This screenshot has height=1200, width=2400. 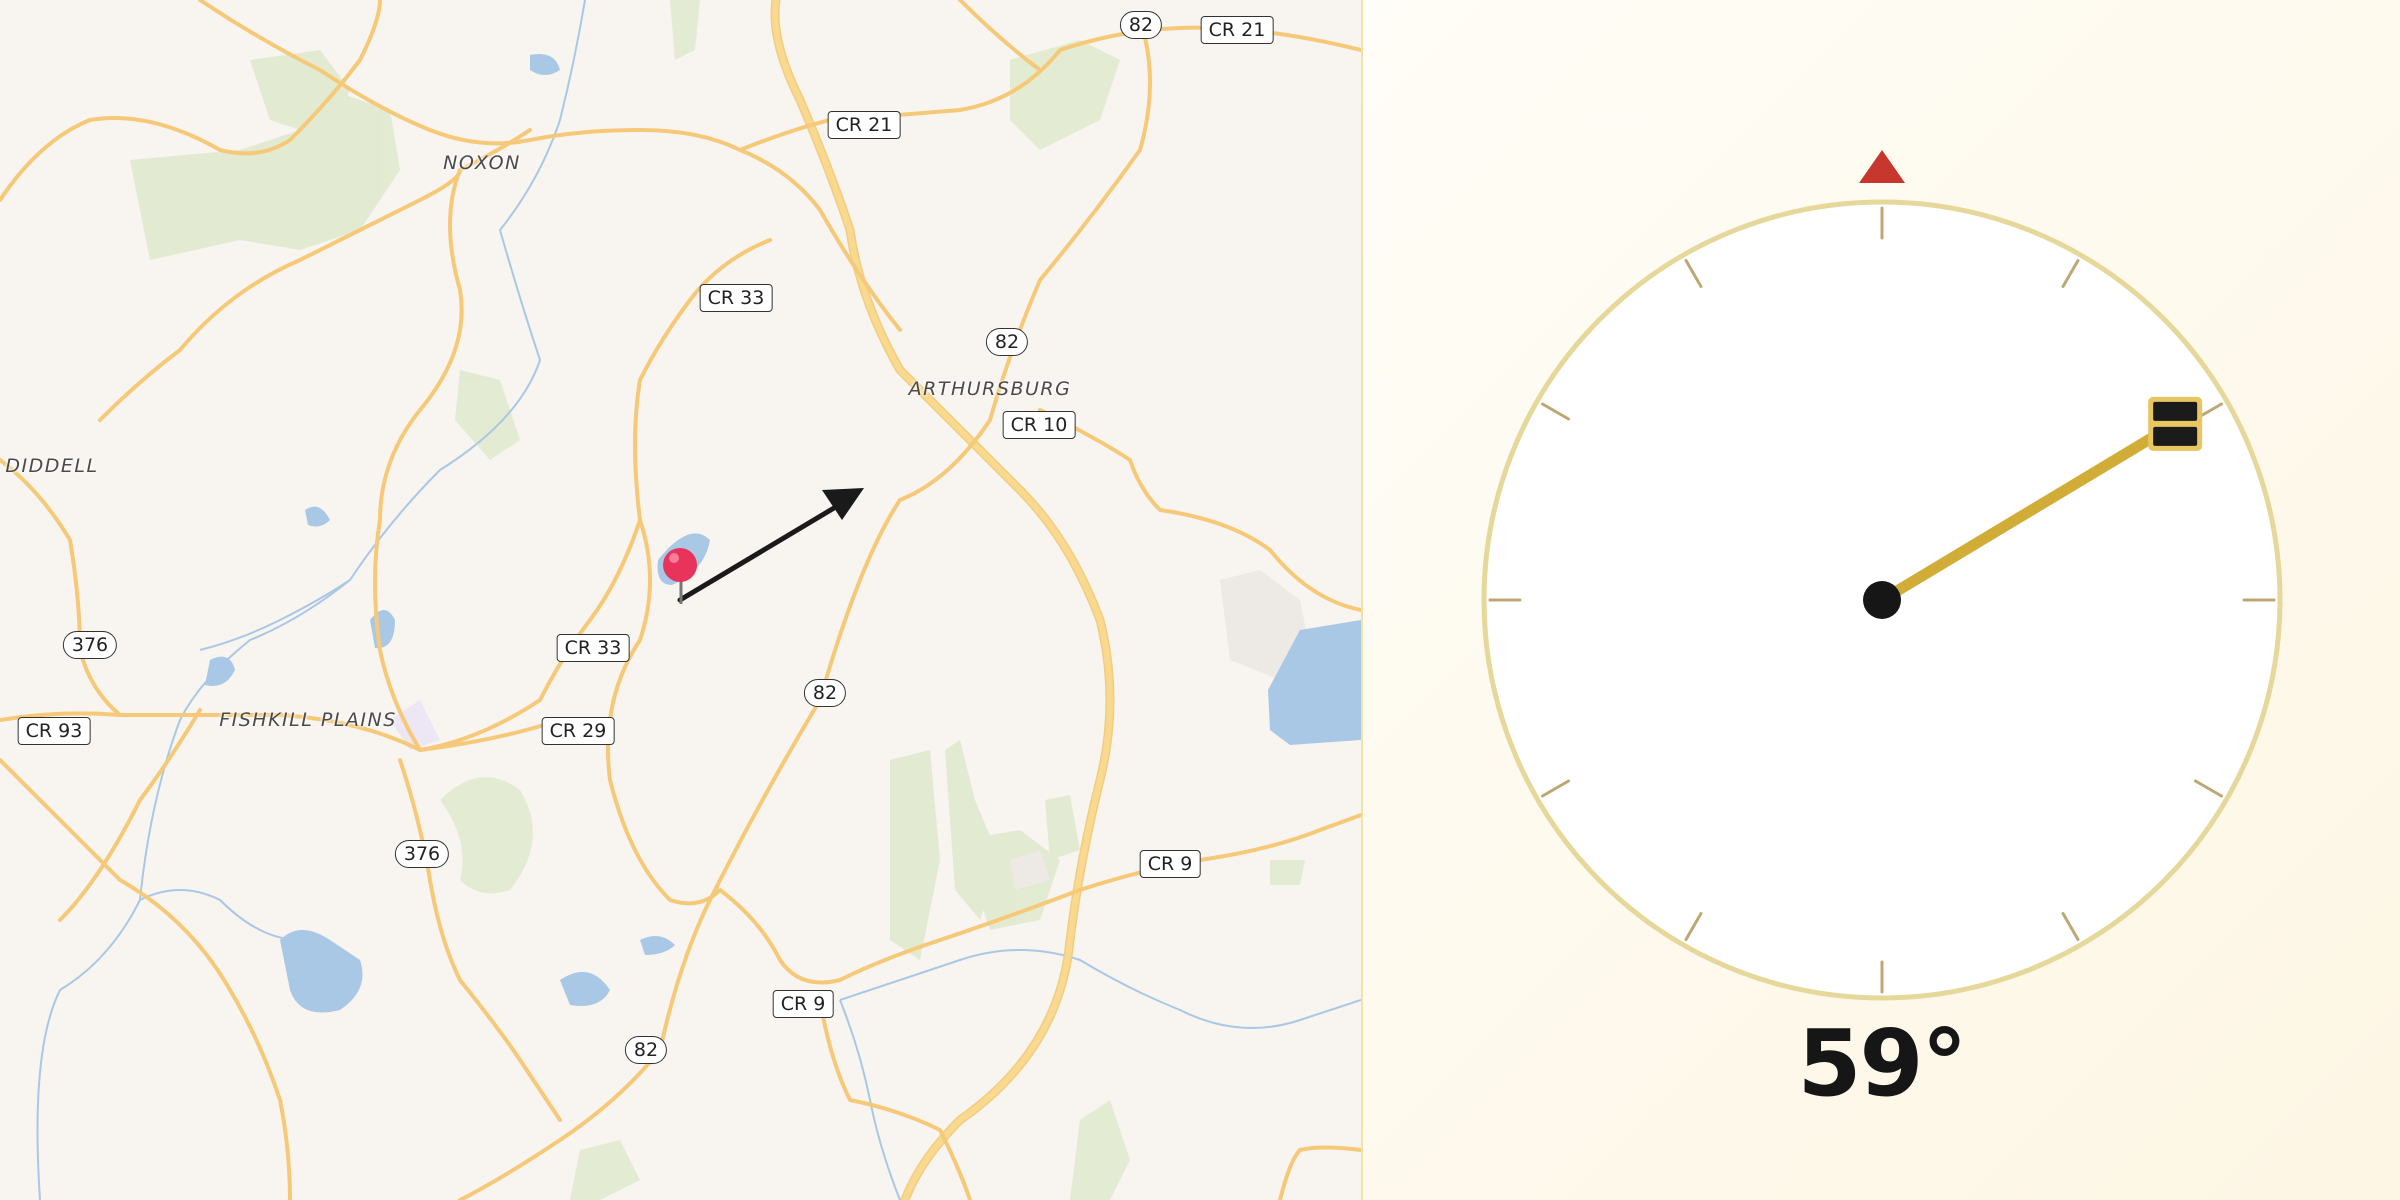 I want to click on place-label-diddell: DIDDELL, so click(x=52, y=466).